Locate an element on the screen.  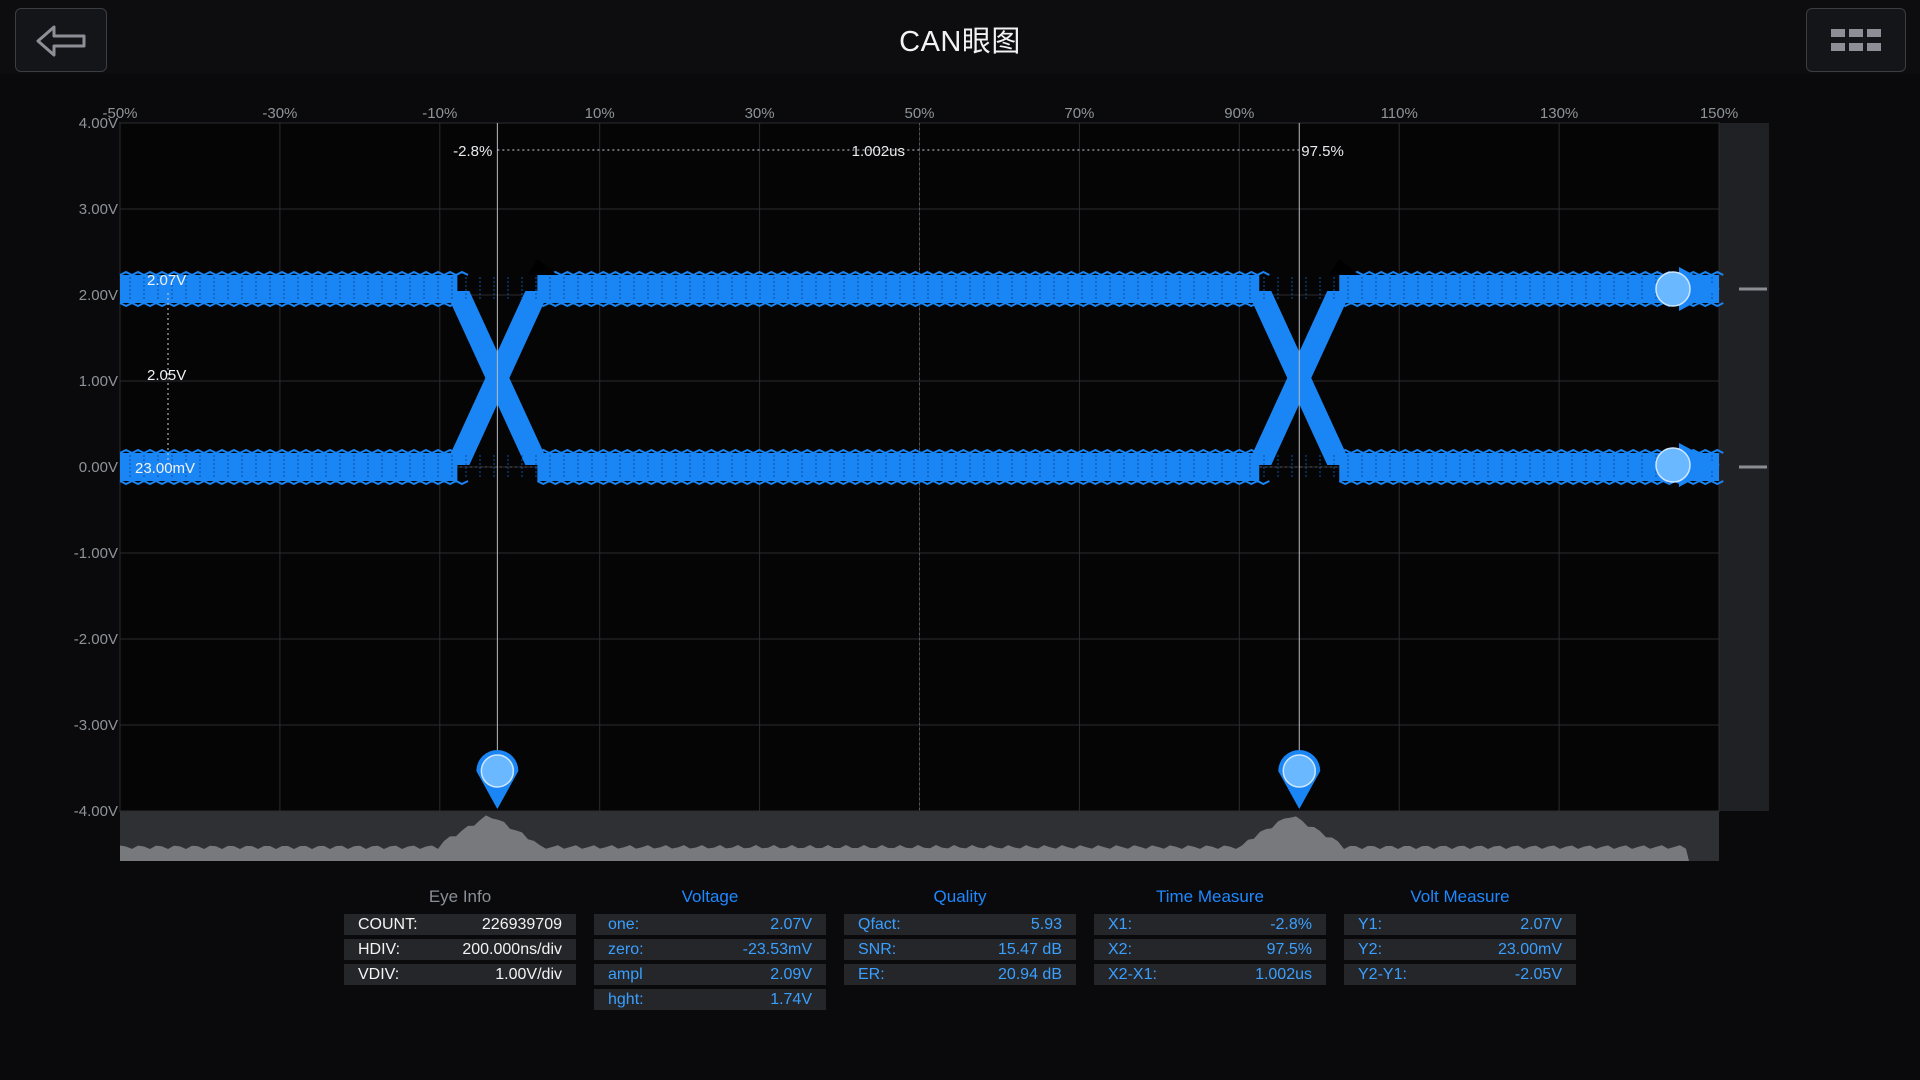
volt-measure-row: Y1: 2.07V is located at coordinates (1460, 924).